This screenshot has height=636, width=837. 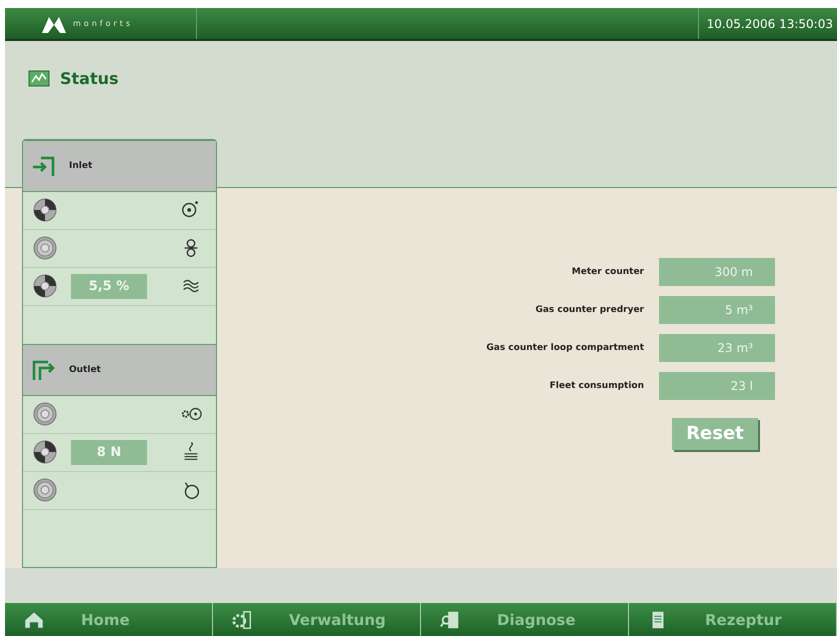 What do you see at coordinates (717, 310) in the screenshot?
I see `counter-value: 5 m³` at bounding box center [717, 310].